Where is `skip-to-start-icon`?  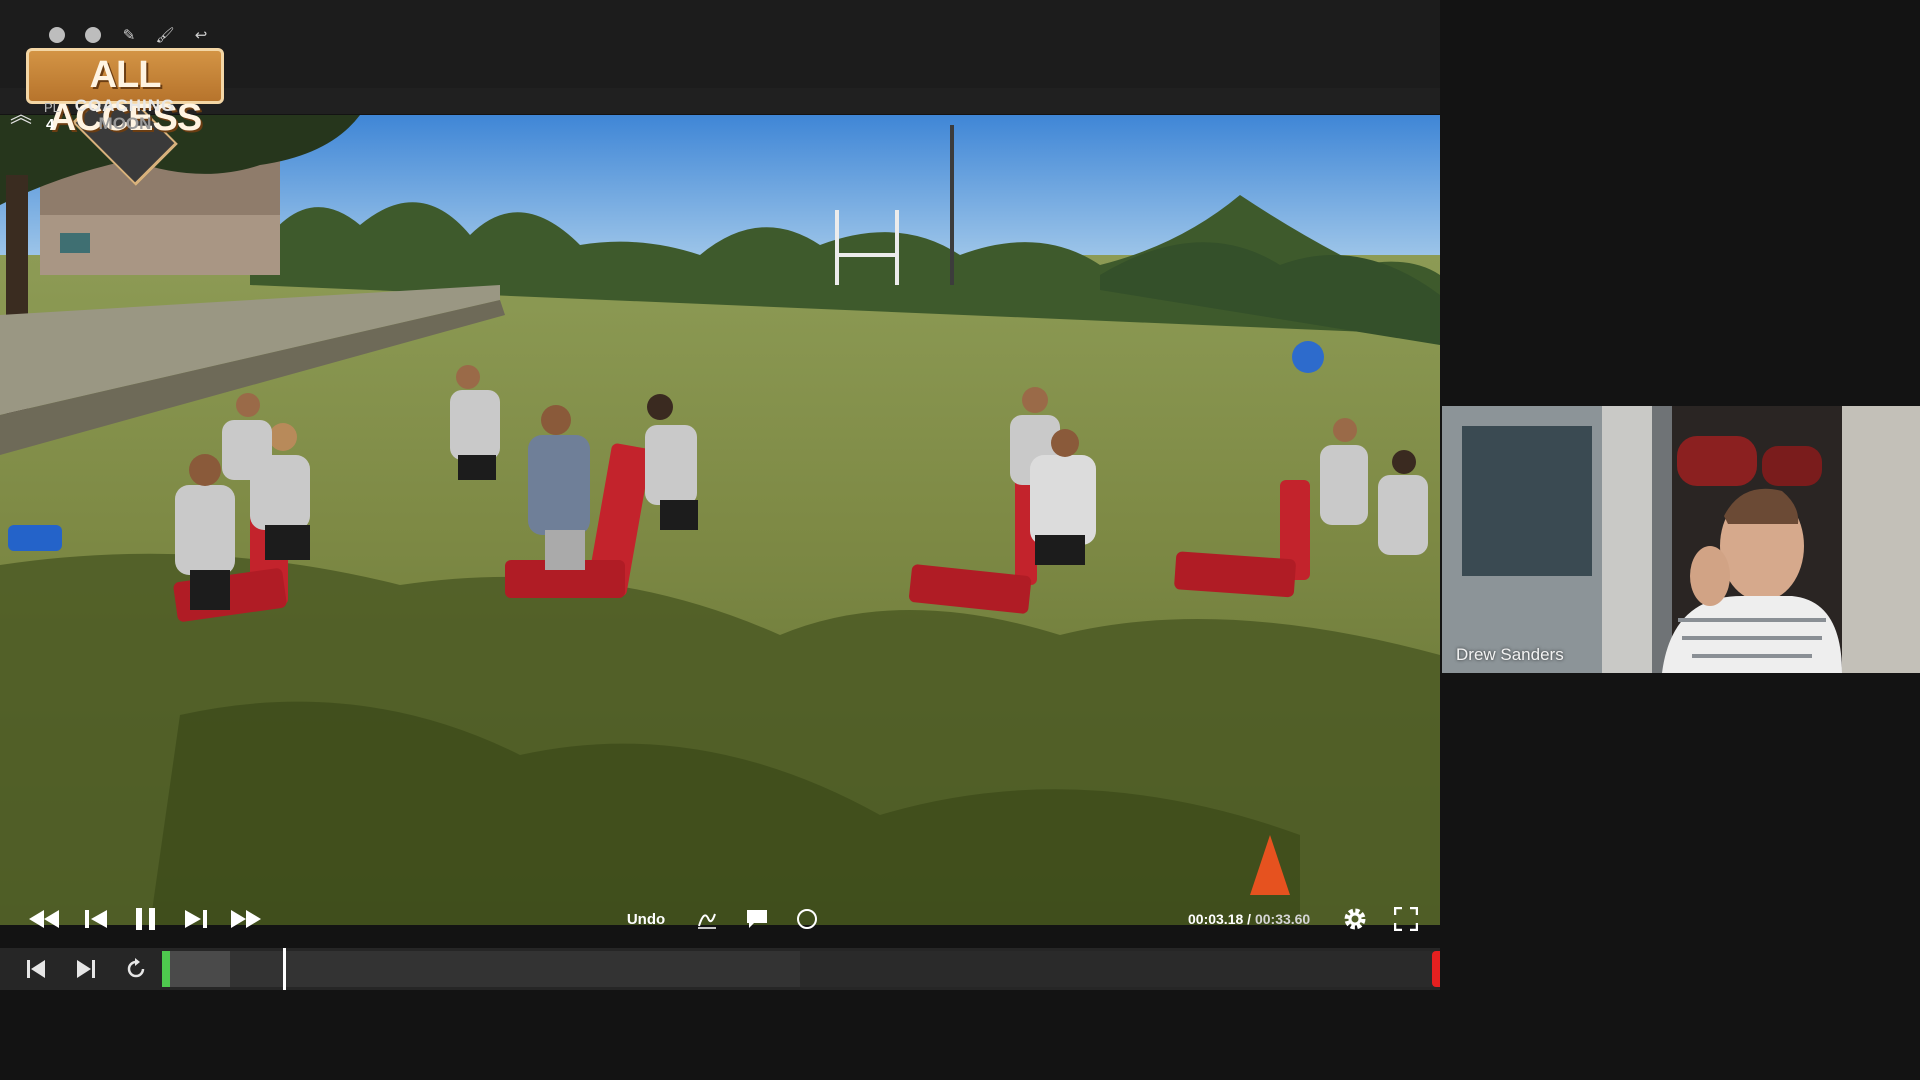
skip-to-start-icon is located at coordinates (36, 969).